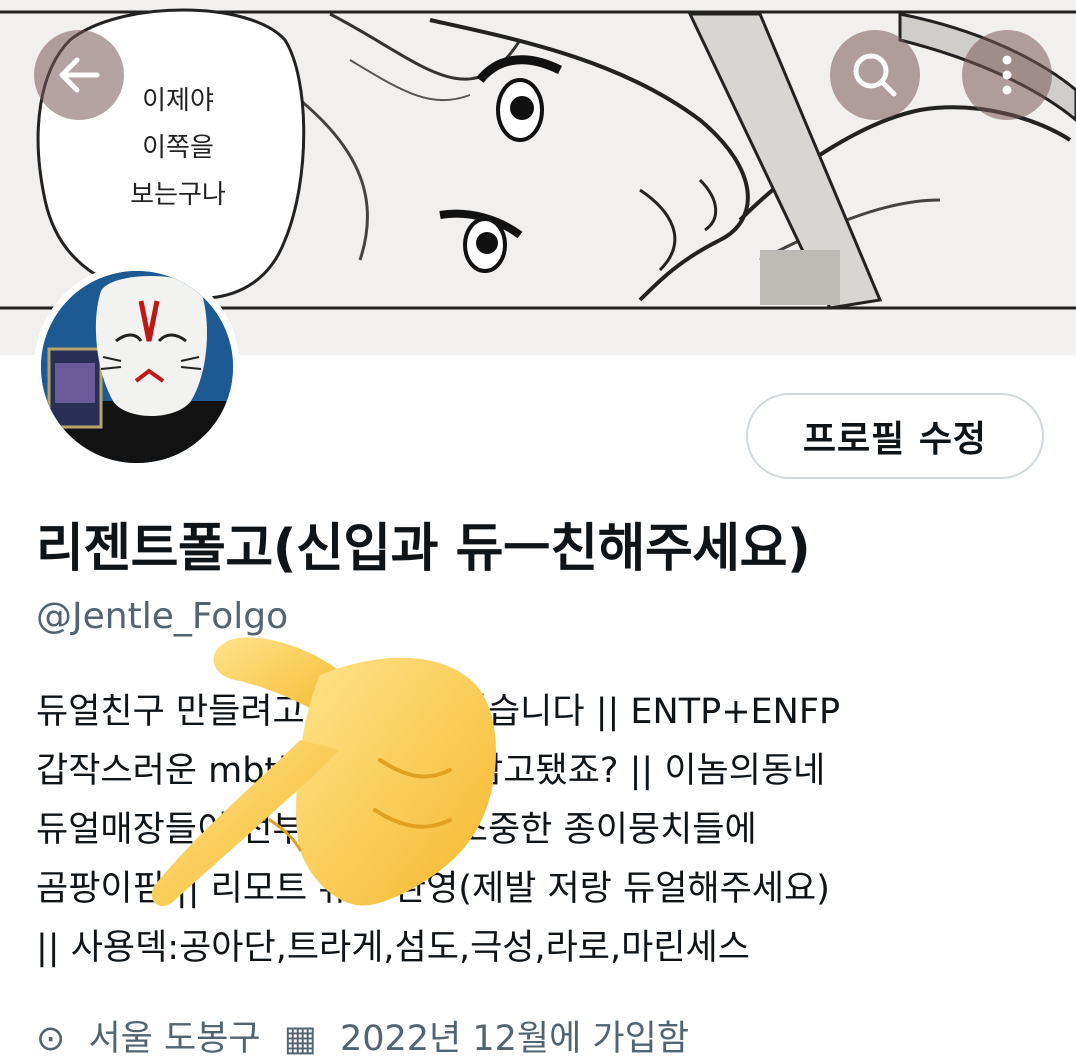 Image resolution: width=1076 pixels, height=1061 pixels. I want to click on profile-meta: ⊙ 서울 도봉구 ▦ 2022년 12월에 가입함, so click(551, 1035).